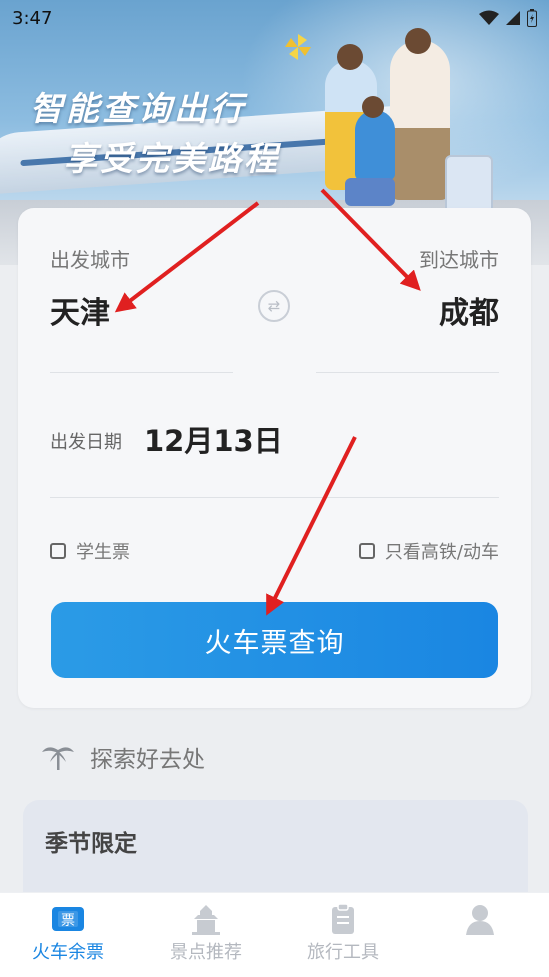 The width and height of the screenshot is (549, 977). I want to click on swap-cities-icon: ⇄, so click(274, 306).